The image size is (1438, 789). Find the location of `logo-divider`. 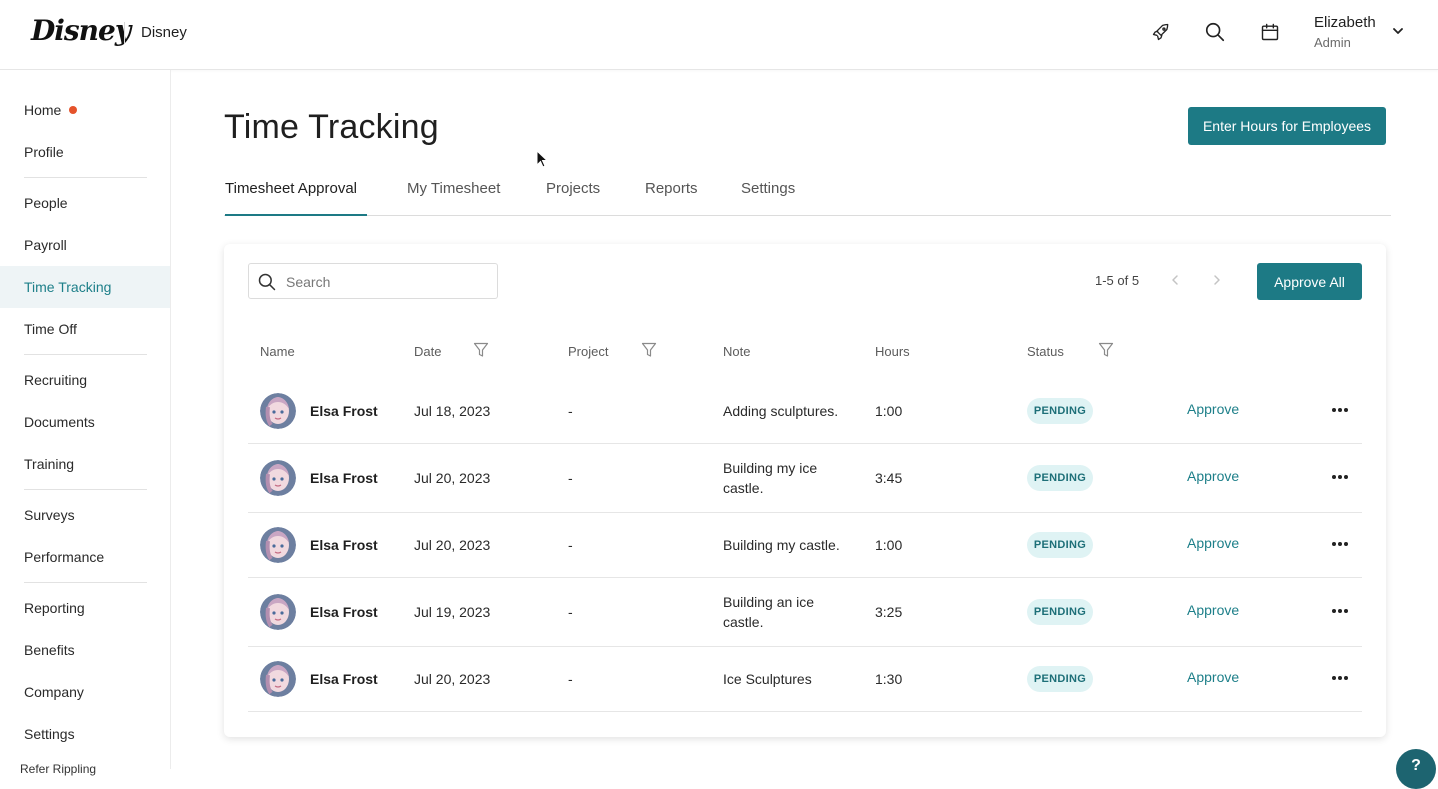

logo-divider is located at coordinates (124, 33).